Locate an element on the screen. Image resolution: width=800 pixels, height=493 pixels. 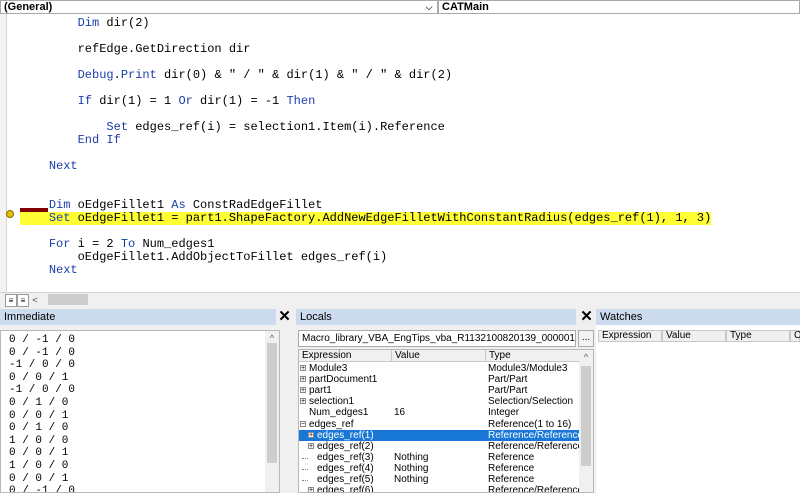
locals-row: edges_ref(4) Nothing Reference is located at coordinates (439, 468).